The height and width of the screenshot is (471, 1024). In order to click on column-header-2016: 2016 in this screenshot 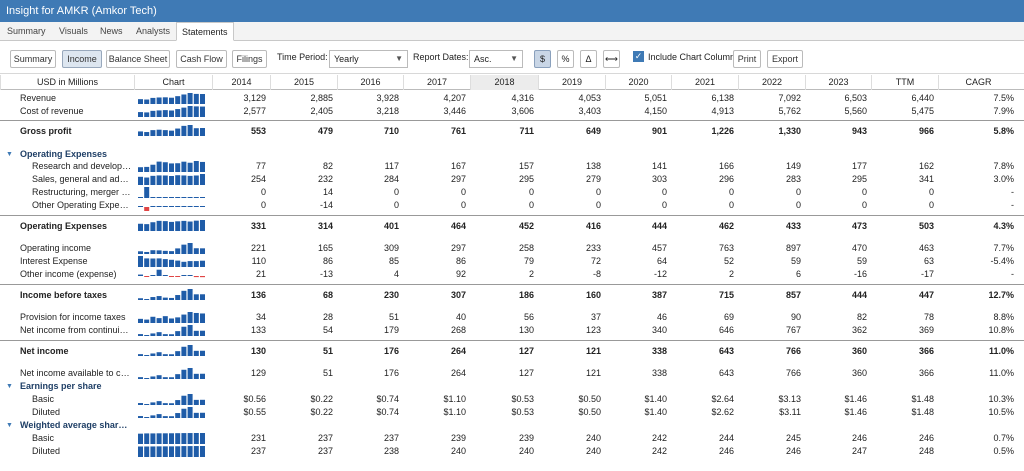, I will do `click(370, 82)`.